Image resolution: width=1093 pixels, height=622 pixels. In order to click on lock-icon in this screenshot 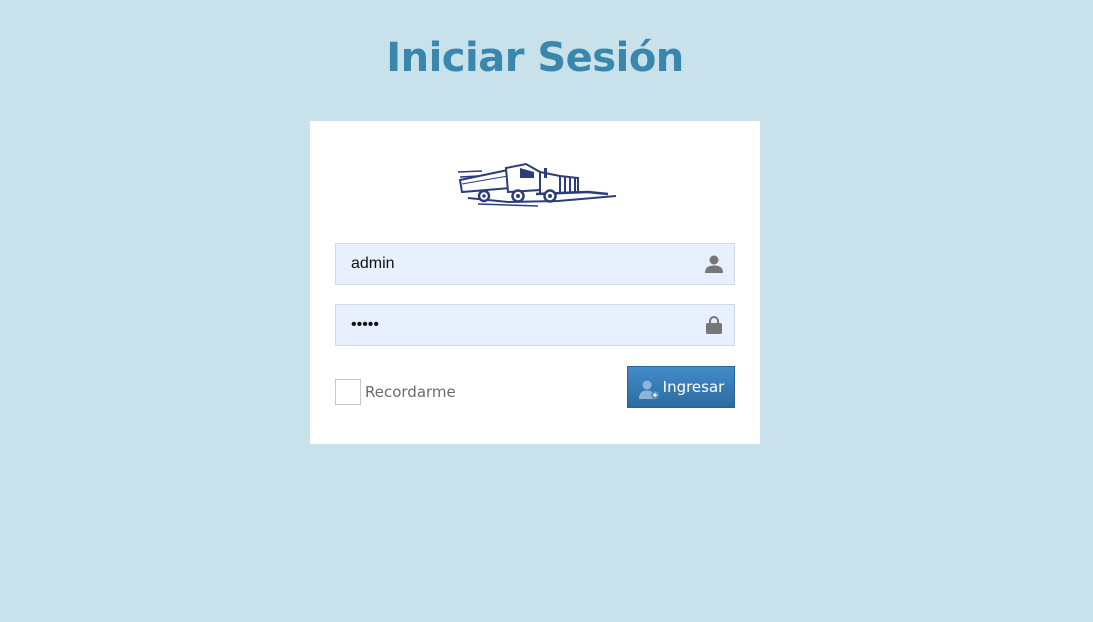, I will do `click(714, 325)`.